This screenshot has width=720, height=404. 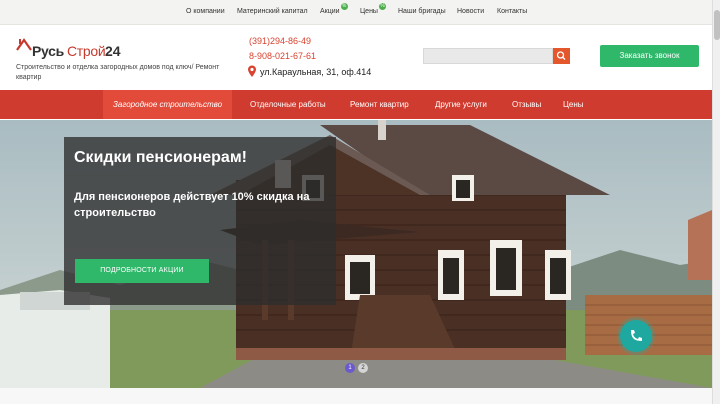 I want to click on slider-dot-2: 2, so click(x=363, y=368).